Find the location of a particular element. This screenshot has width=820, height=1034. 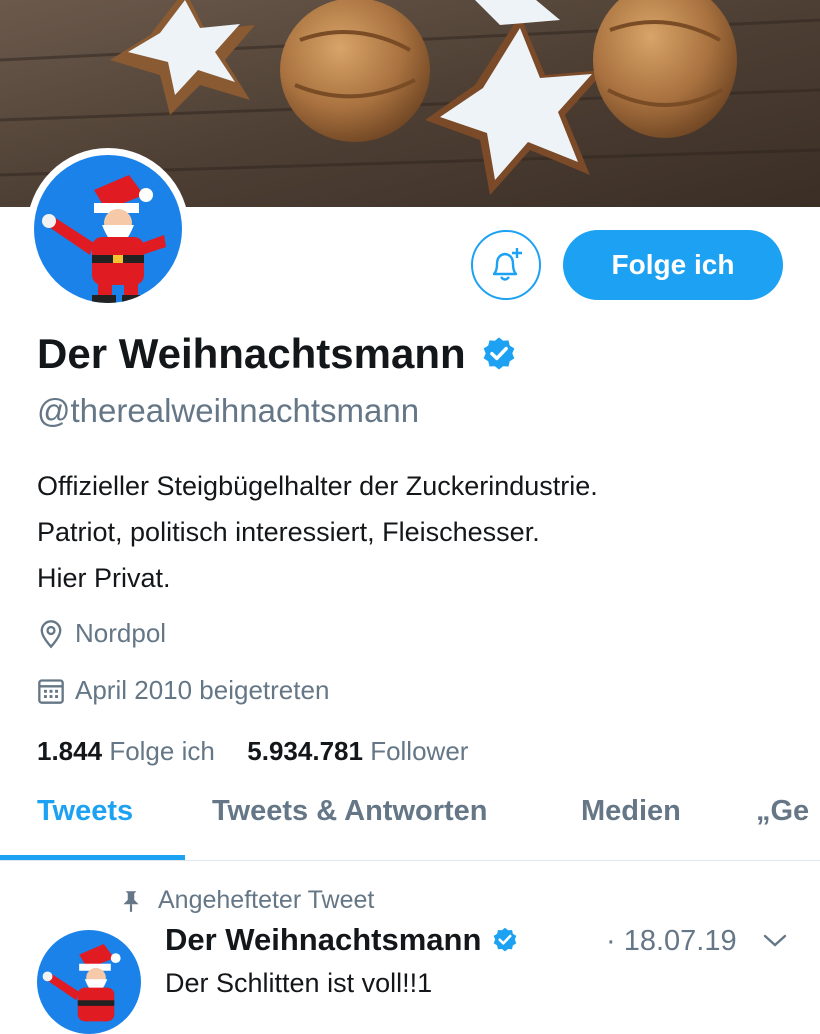

pin-icon is located at coordinates (131, 901).